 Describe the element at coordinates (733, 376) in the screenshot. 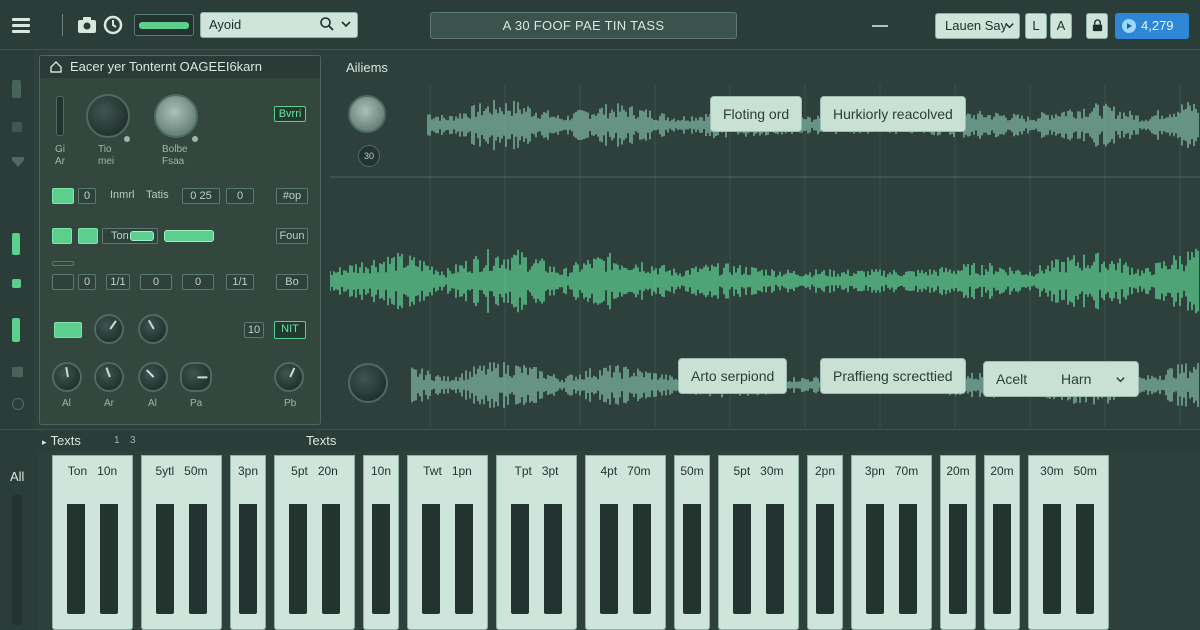

I see `waveform-label: Arto serpiond` at that location.